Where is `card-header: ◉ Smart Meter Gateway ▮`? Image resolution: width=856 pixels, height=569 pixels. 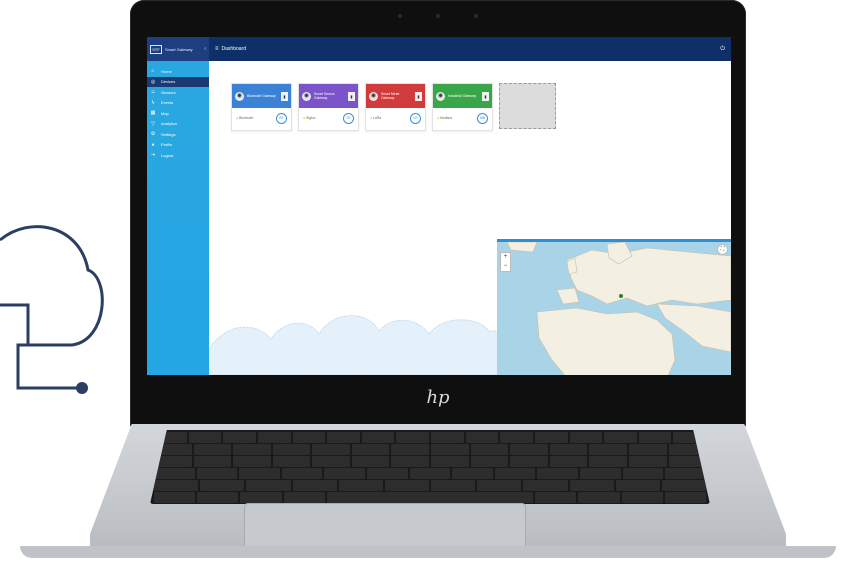 card-header: ◉ Smart Meter Gateway ▮ is located at coordinates (395, 96).